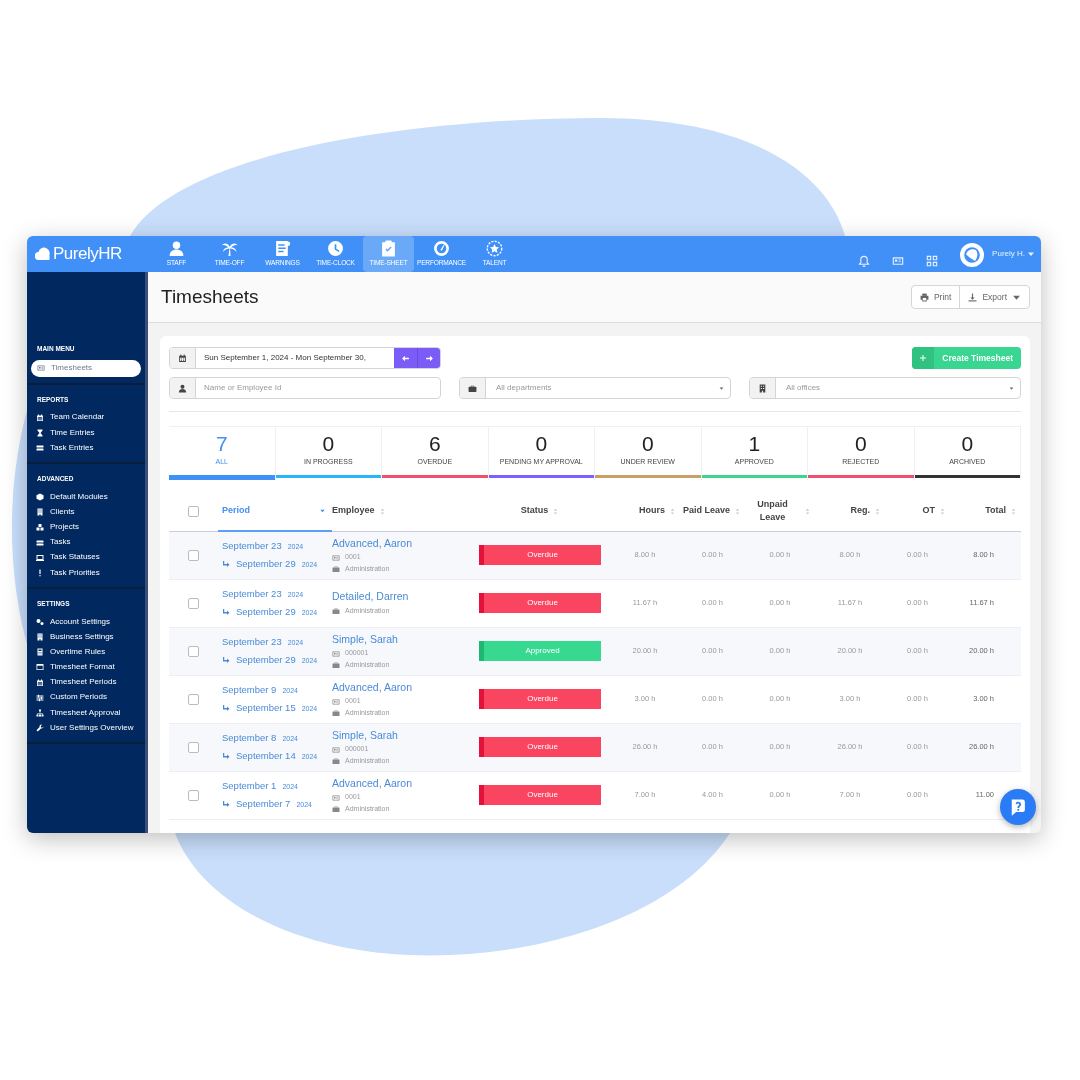 This screenshot has width=1080, height=1080. Describe the element at coordinates (645, 511) in the screenshot. I see `column-header: Hours` at that location.